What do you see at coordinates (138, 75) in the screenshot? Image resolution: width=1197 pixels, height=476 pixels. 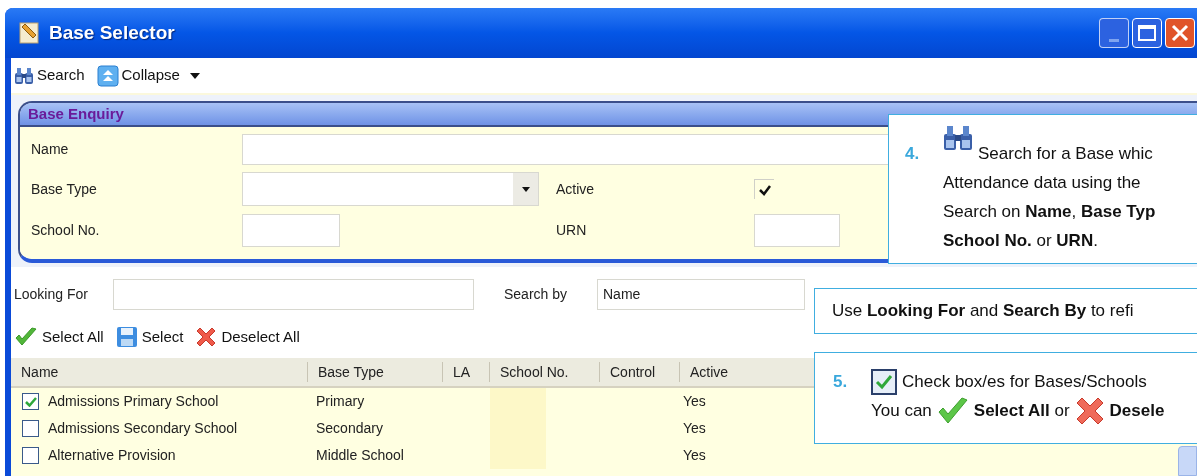 I see `collapse-button: Collapse` at bounding box center [138, 75].